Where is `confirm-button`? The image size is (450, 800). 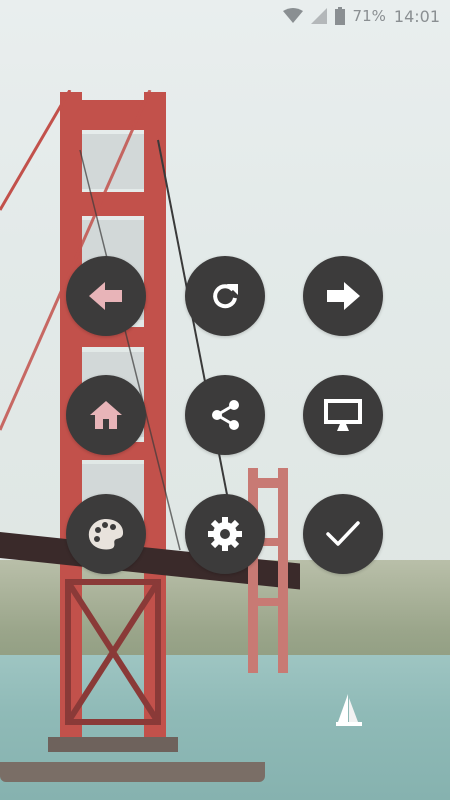 confirm-button is located at coordinates (343, 534).